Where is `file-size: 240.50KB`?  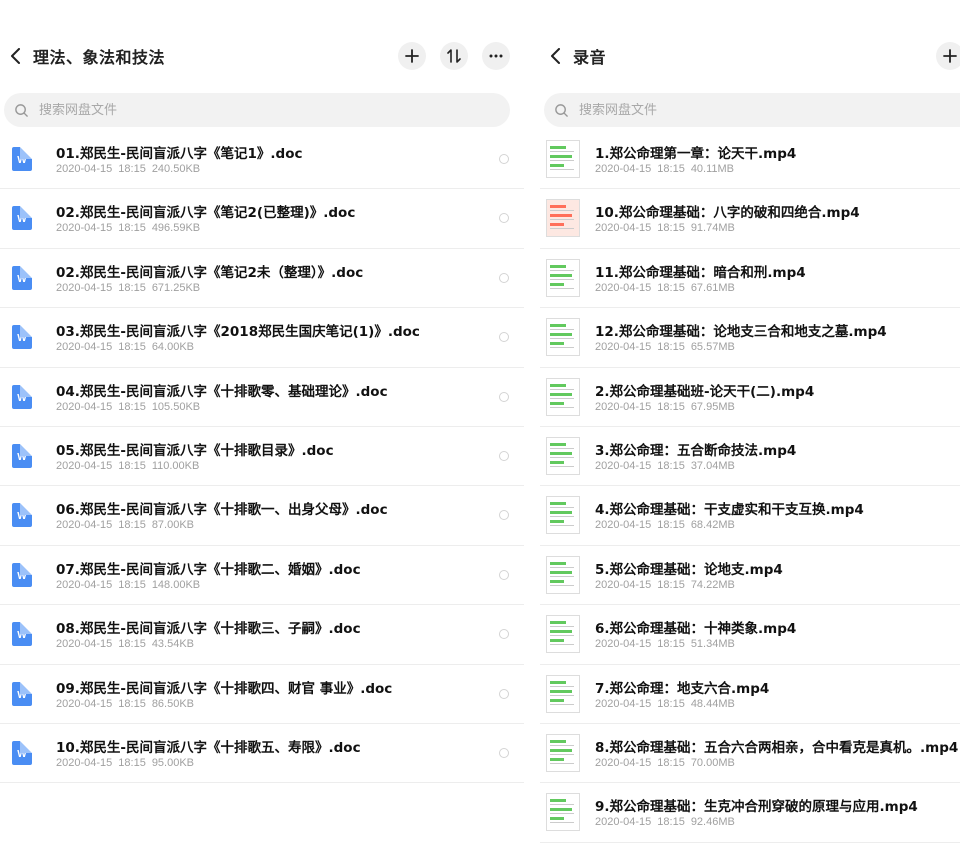 file-size: 240.50KB is located at coordinates (176, 169).